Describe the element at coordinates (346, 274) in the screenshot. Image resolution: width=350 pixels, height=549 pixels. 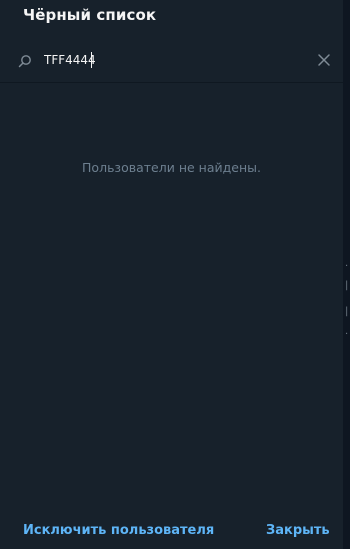
I see `background-window-strip: . | | .` at that location.